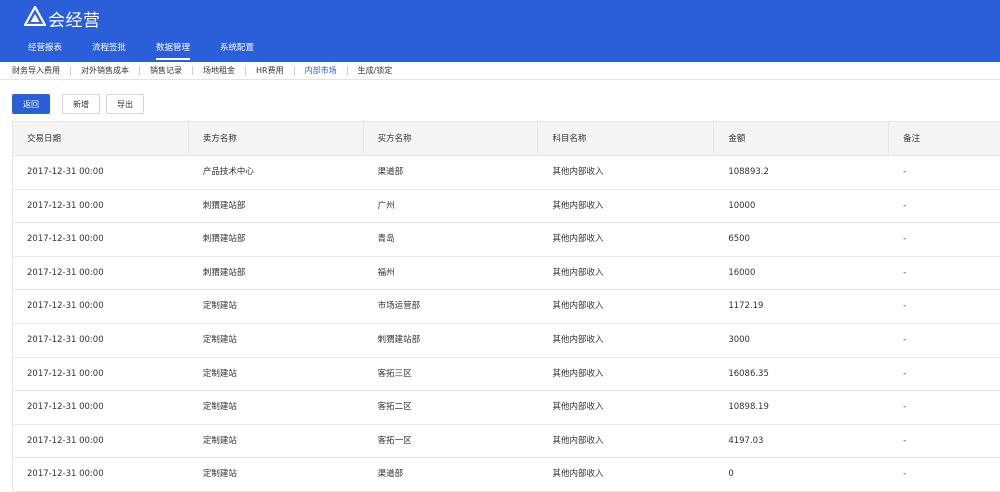 Image resolution: width=1000 pixels, height=492 pixels. What do you see at coordinates (739, 239) in the screenshot?
I see `cell-amount: 6500` at bounding box center [739, 239].